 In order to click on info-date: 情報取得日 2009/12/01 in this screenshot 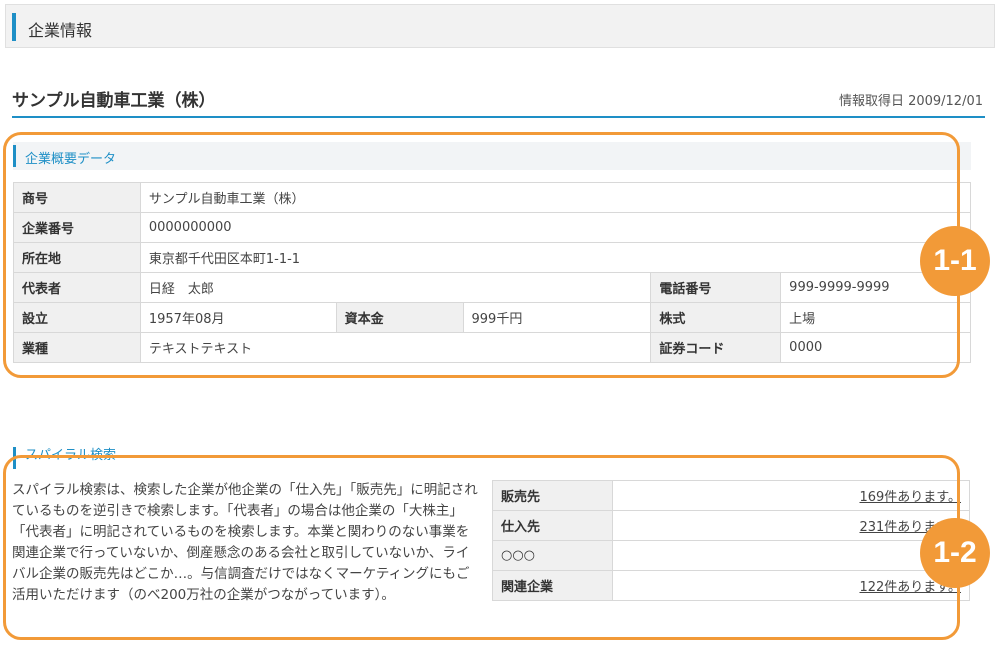, I will do `click(910, 101)`.